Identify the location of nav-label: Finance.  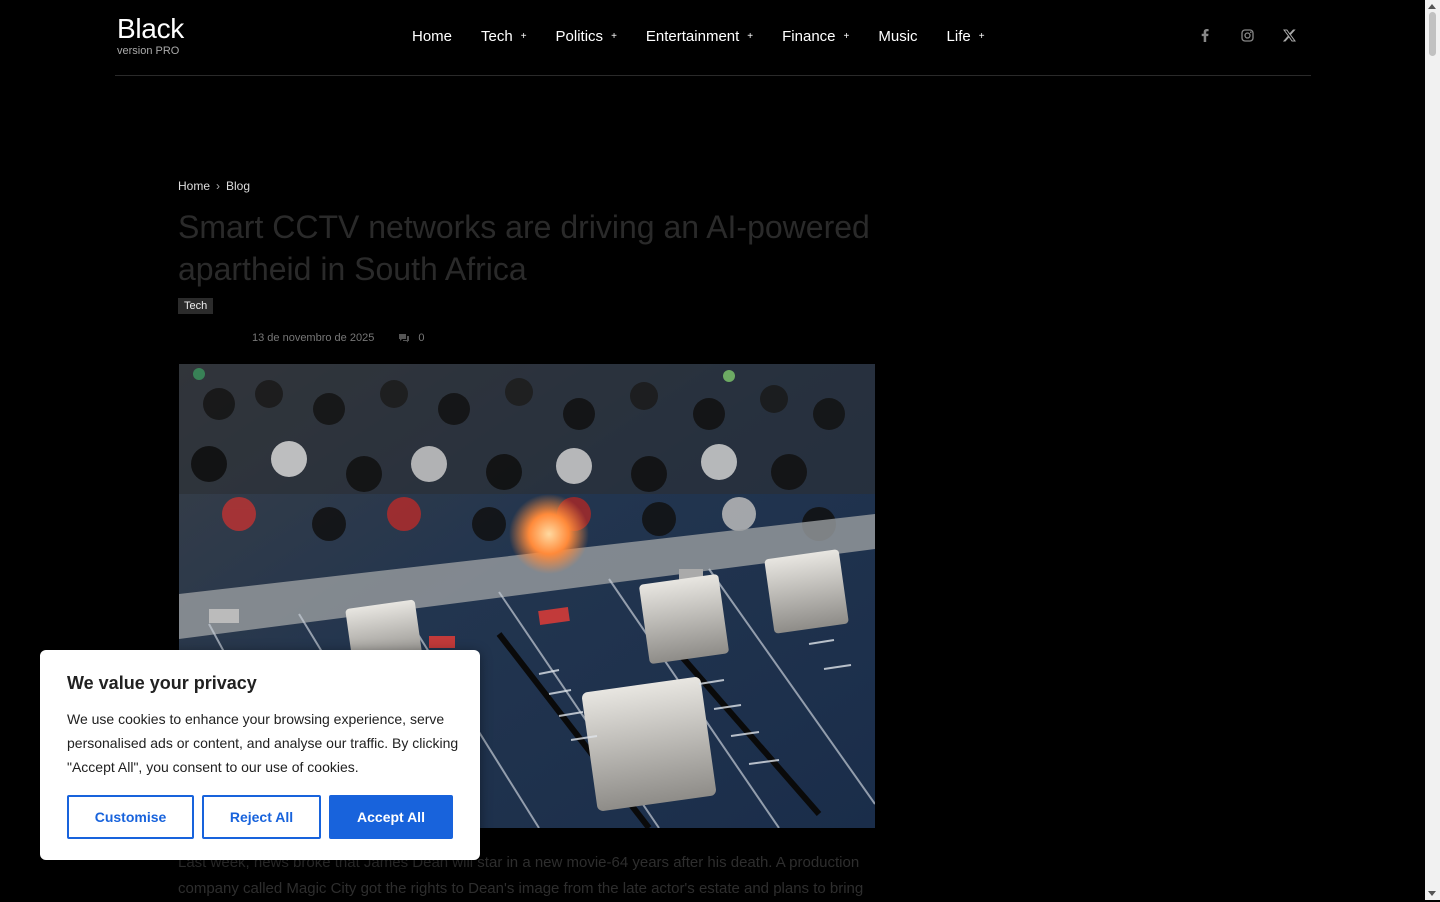
(809, 36).